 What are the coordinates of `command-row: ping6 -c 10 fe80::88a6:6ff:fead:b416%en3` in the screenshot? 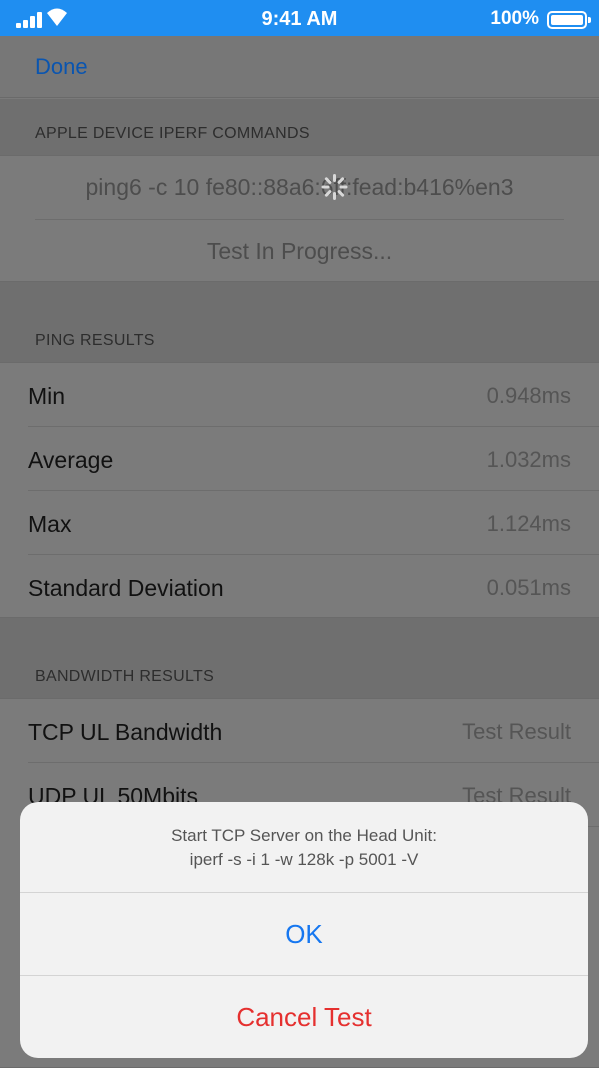 It's located at (299, 188).